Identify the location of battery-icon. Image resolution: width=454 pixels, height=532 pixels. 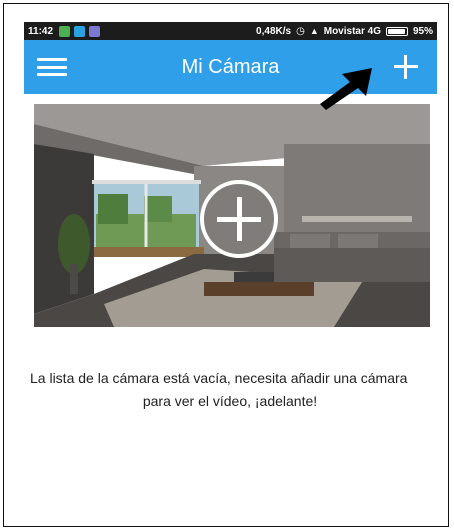
(396, 31).